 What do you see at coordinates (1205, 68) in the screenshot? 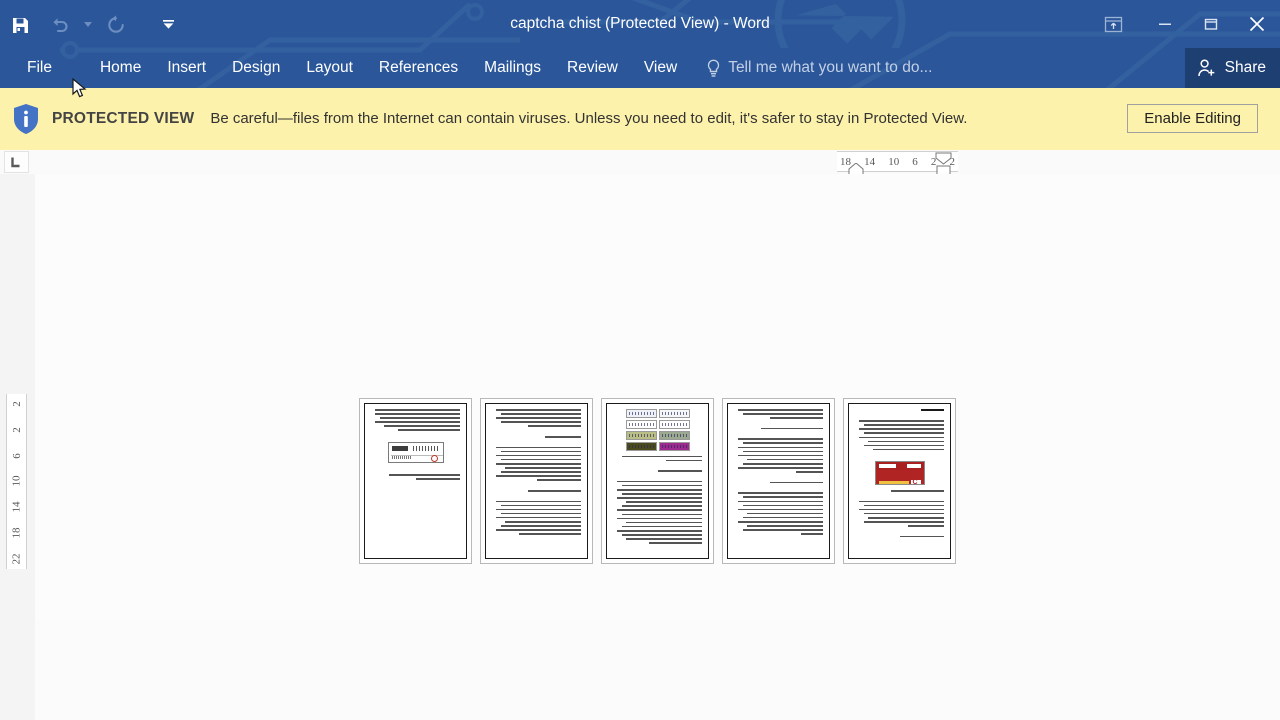
I see `share-person-icon` at bounding box center [1205, 68].